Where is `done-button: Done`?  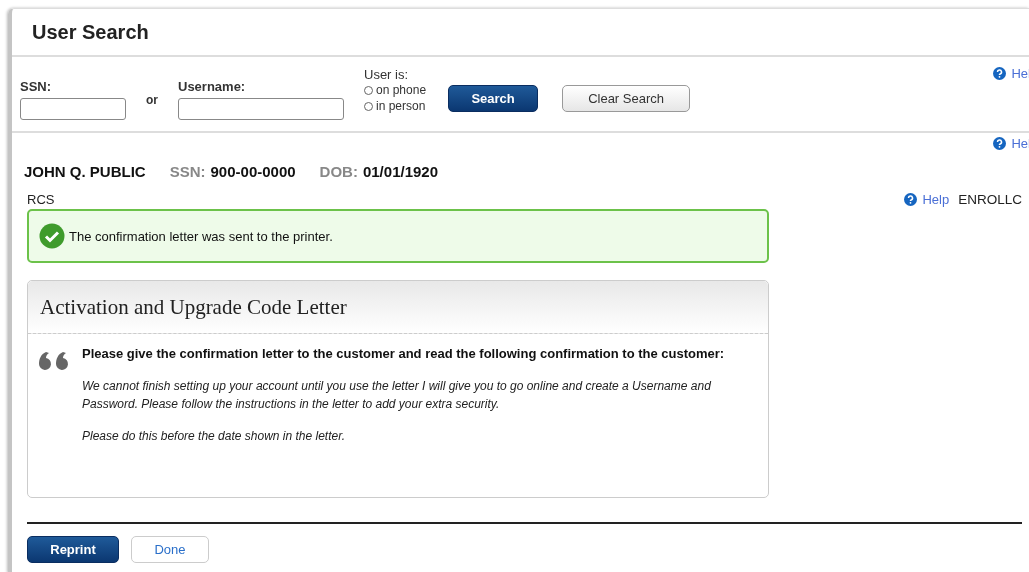
done-button: Done is located at coordinates (170, 549).